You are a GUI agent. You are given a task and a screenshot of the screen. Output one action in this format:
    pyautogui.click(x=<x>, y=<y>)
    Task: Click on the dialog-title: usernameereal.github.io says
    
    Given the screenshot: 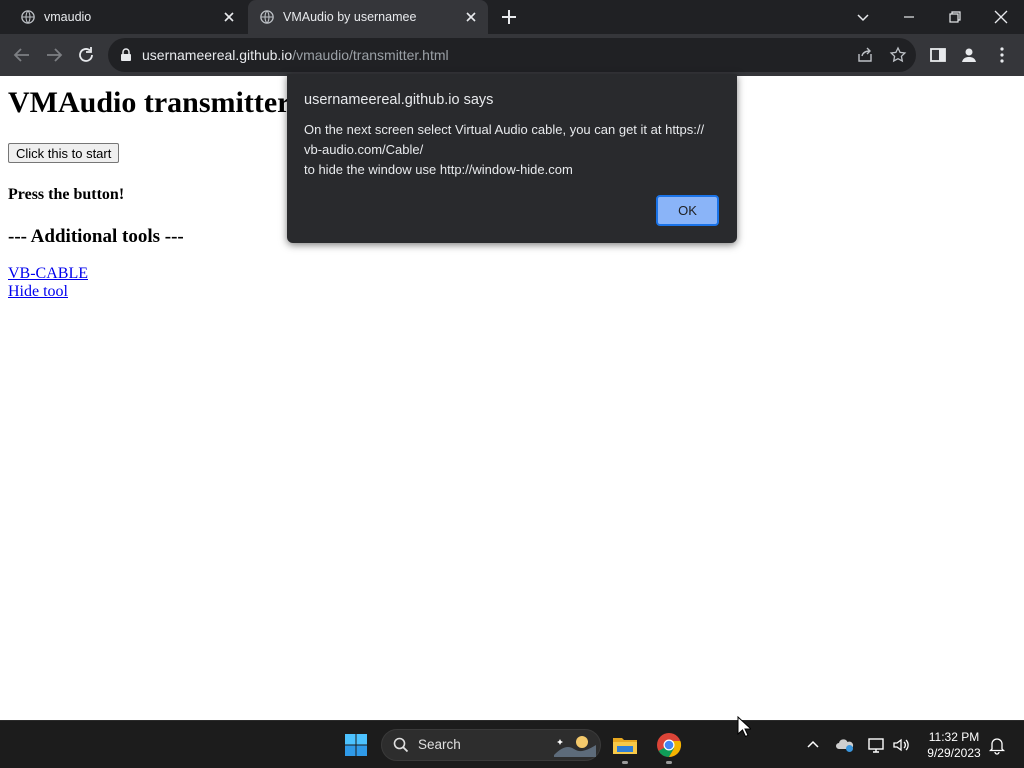 What is the action you would take?
    pyautogui.click(x=399, y=100)
    